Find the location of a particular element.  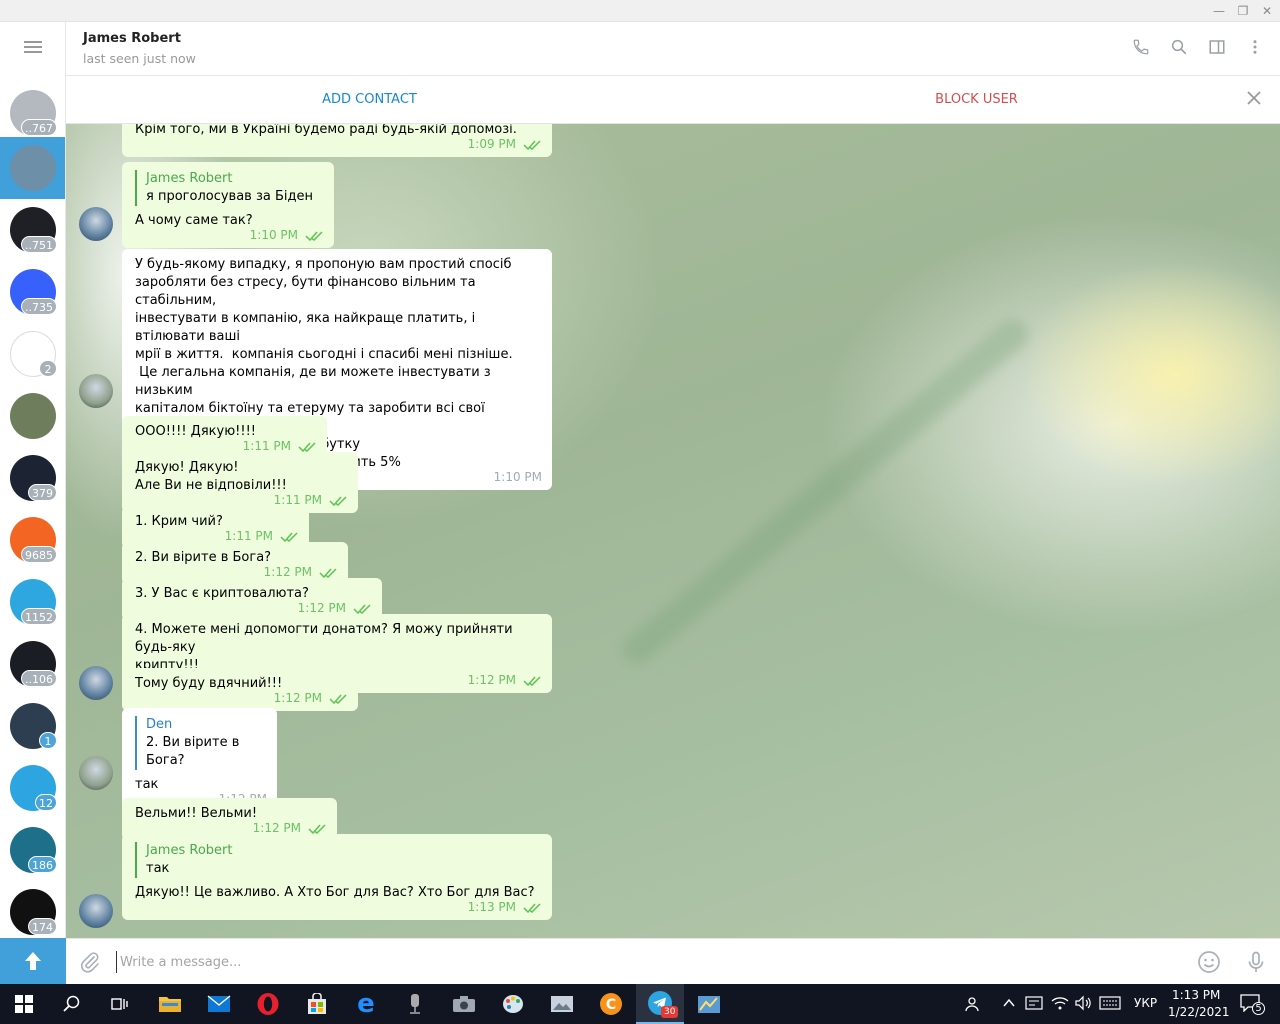

start-windows-icon is located at coordinates (24, 1004).